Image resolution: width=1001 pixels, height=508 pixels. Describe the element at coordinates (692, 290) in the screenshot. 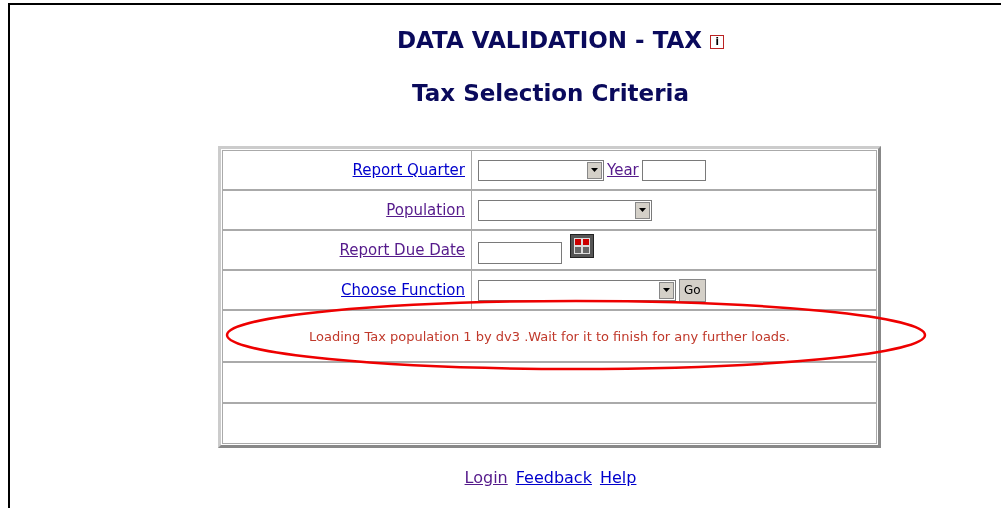

I see `go-button: Go` at that location.